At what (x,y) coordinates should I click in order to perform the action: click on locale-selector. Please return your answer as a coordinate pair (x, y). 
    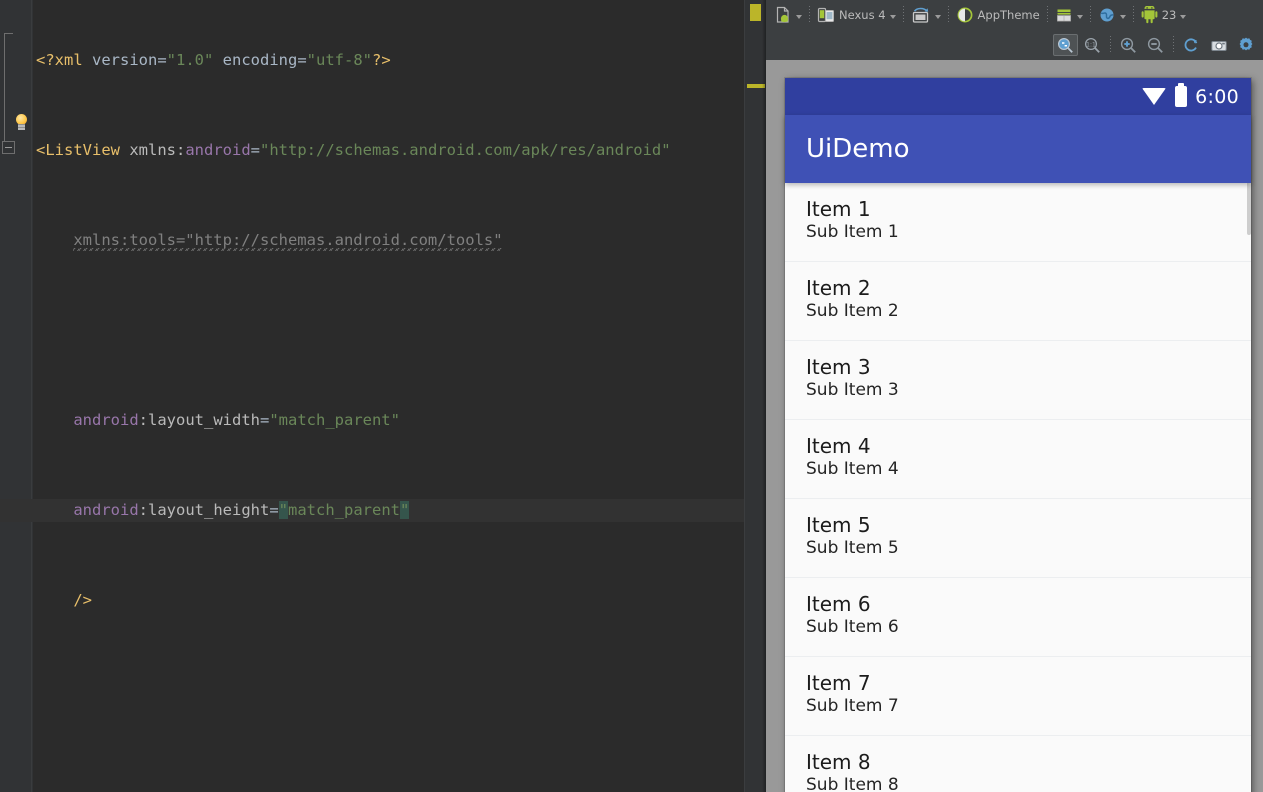
    Looking at the image, I should click on (1112, 15).